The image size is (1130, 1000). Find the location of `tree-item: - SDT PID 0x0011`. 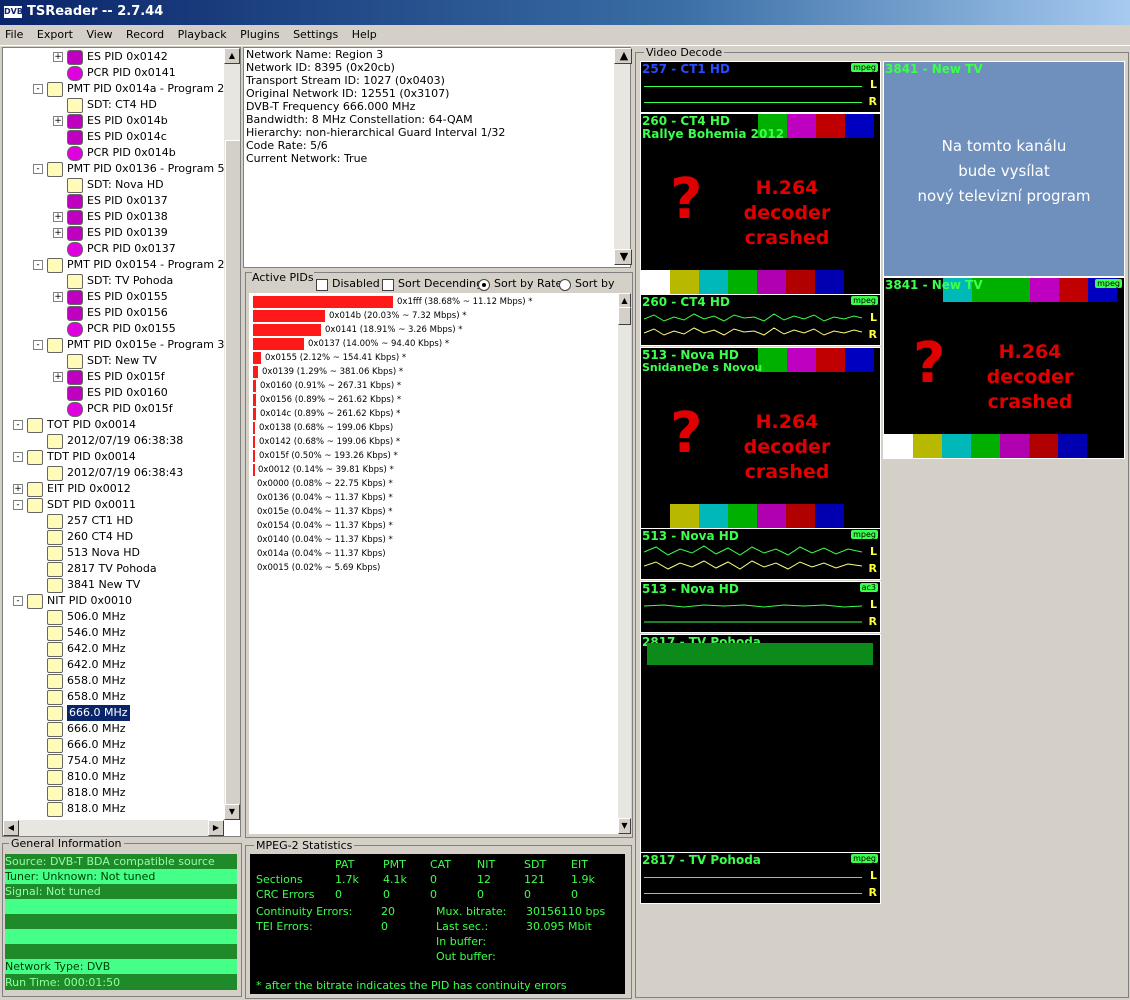

tree-item: - SDT PID 0x0011 is located at coordinates (113, 505).